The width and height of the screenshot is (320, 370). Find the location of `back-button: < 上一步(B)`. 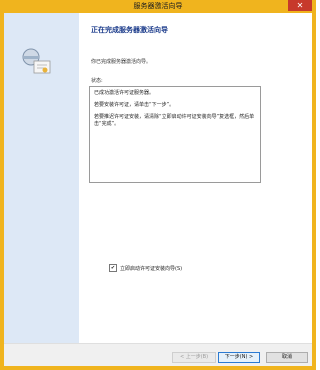

back-button: < 上一步(B) is located at coordinates (194, 357).